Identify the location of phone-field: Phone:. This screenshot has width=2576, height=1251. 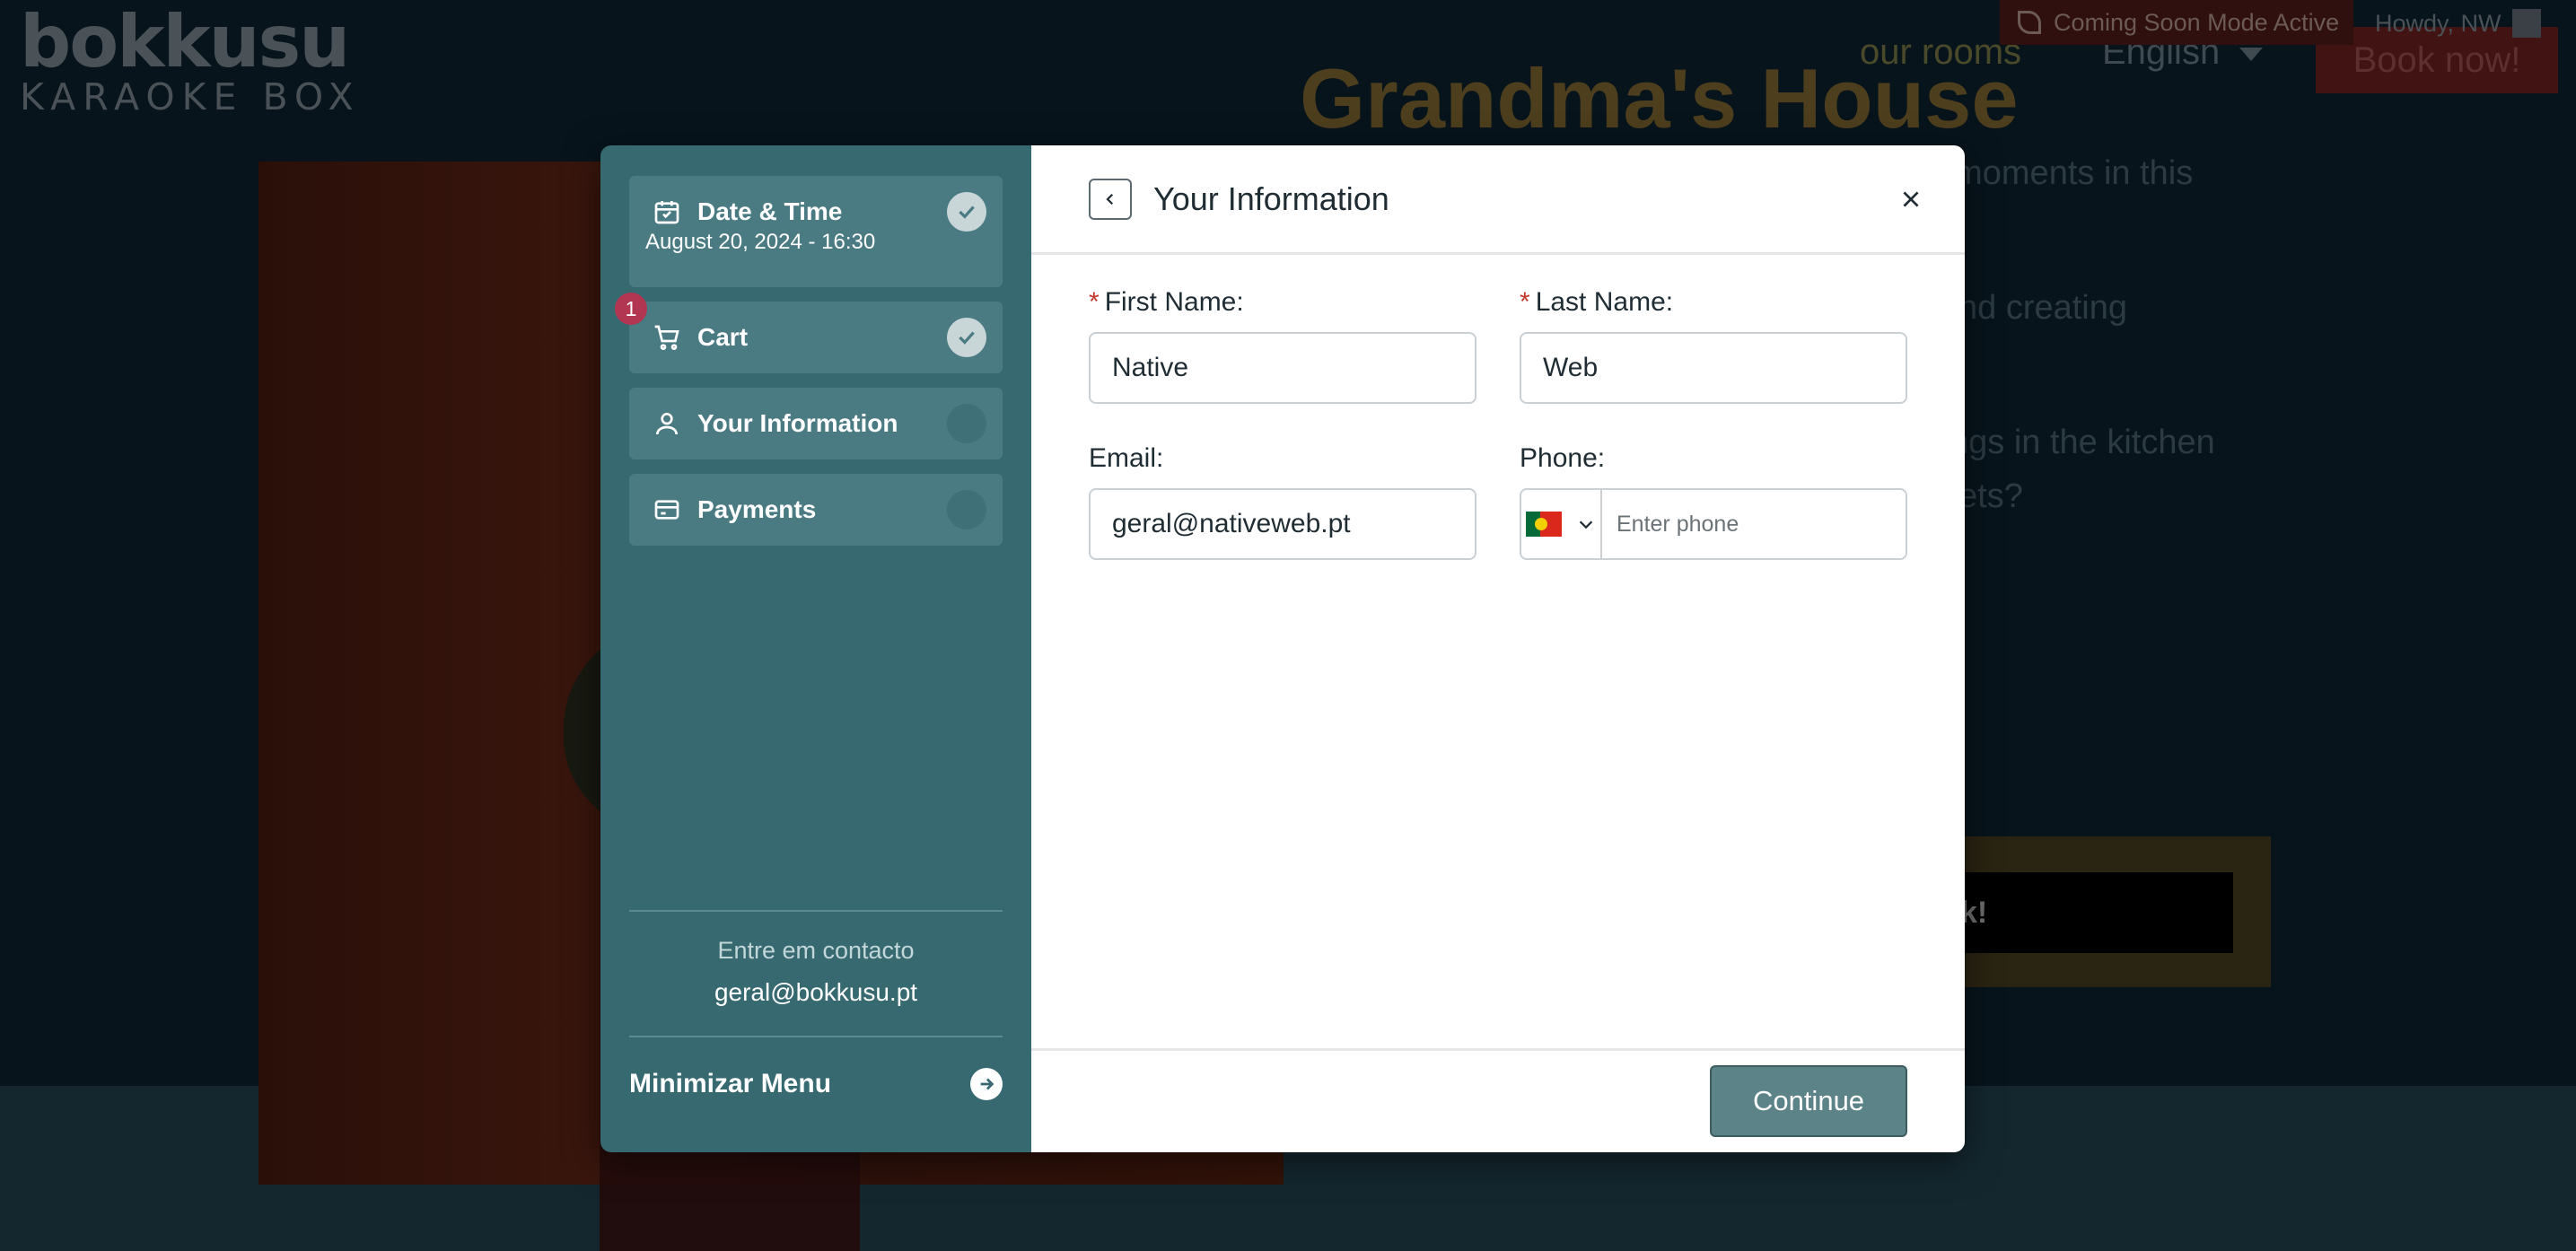
(1713, 502).